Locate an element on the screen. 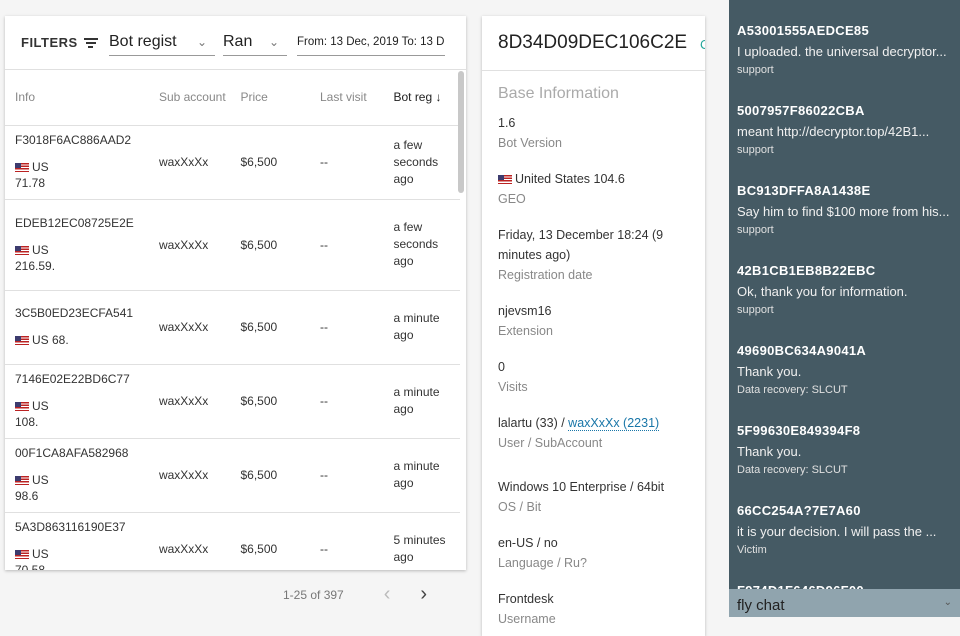  detail-item: 1.6 Bot Version is located at coordinates (593, 133).